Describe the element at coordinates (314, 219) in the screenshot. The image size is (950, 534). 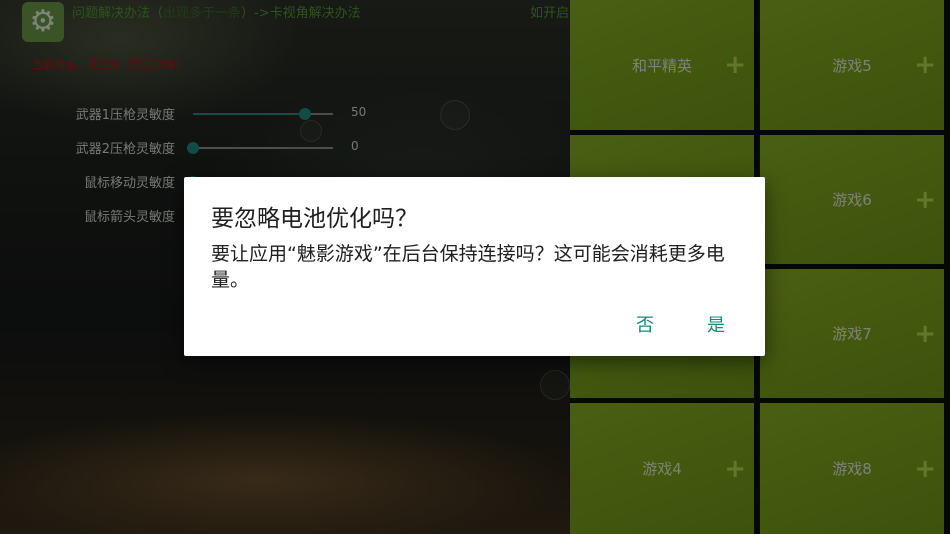
I see `dialog-title: 要忽略电池优化吗？` at that location.